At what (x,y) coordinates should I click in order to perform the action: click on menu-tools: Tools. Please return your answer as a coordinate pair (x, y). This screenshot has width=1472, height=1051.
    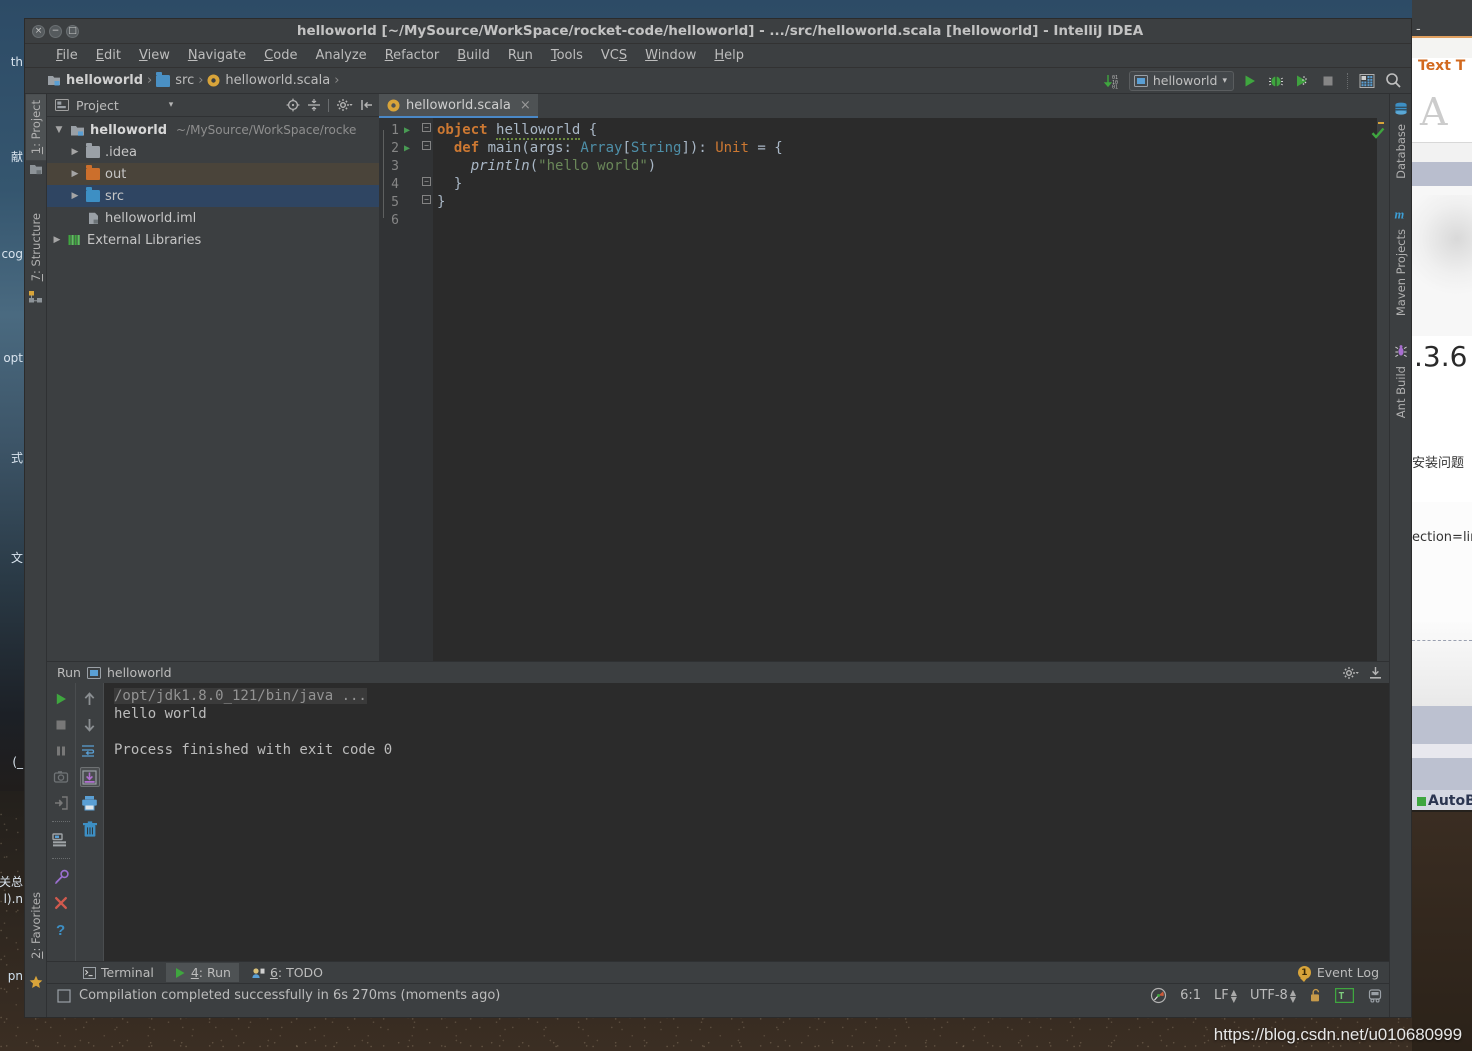
    Looking at the image, I should click on (567, 55).